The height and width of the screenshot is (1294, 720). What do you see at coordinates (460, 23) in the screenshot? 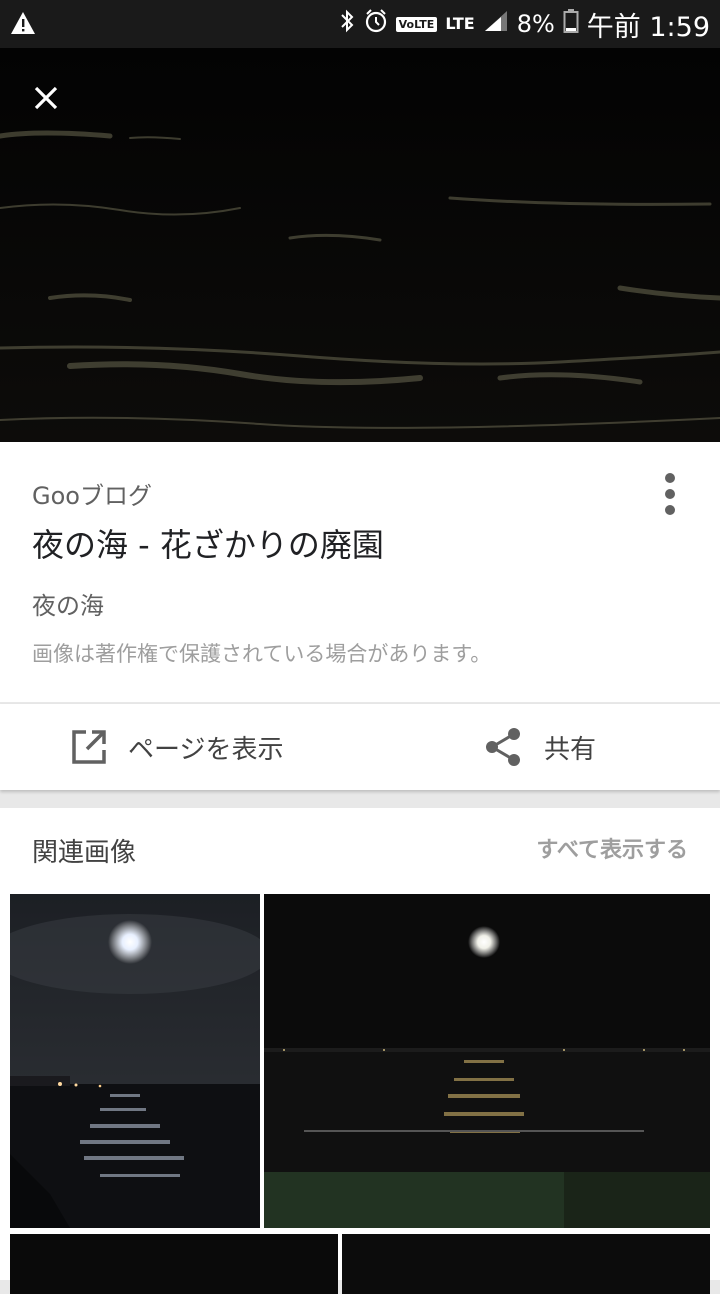
I see `network-type: LTE` at bounding box center [460, 23].